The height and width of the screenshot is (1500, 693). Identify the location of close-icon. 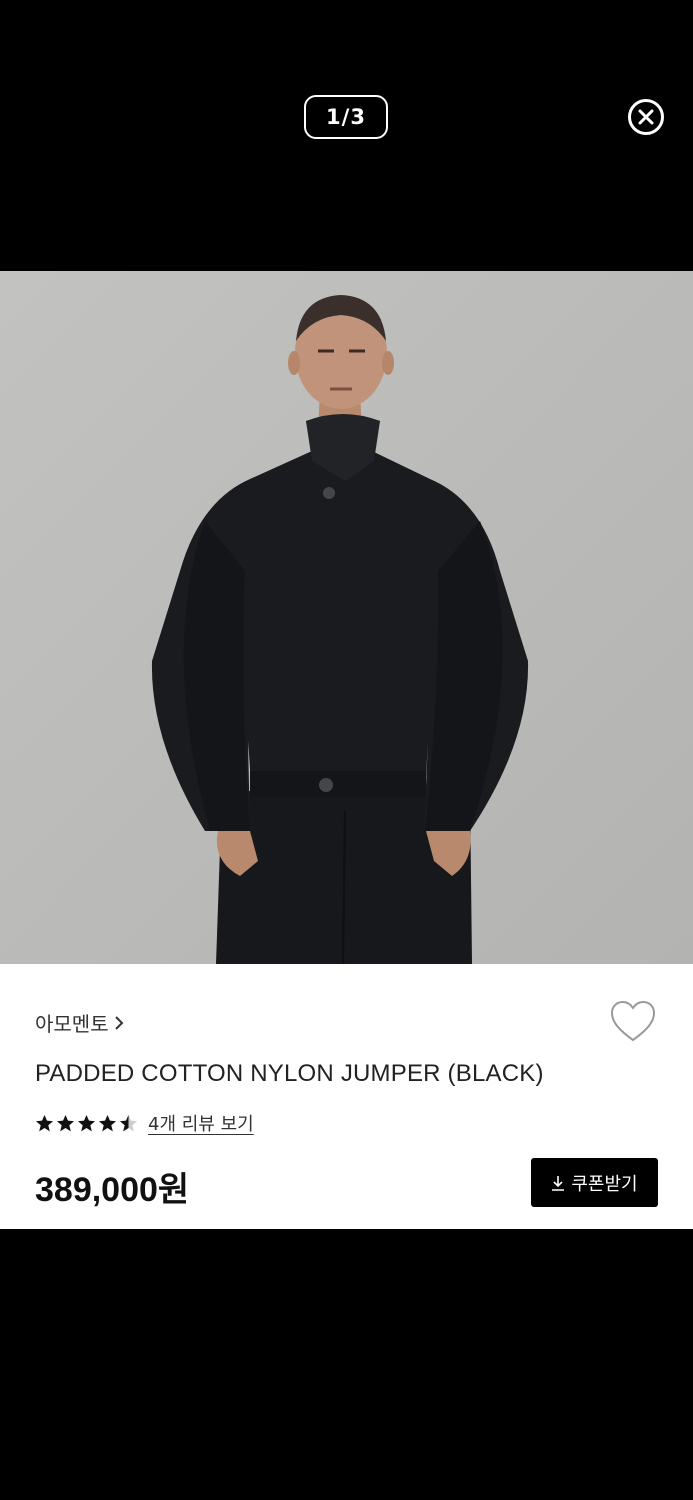
(646, 117).